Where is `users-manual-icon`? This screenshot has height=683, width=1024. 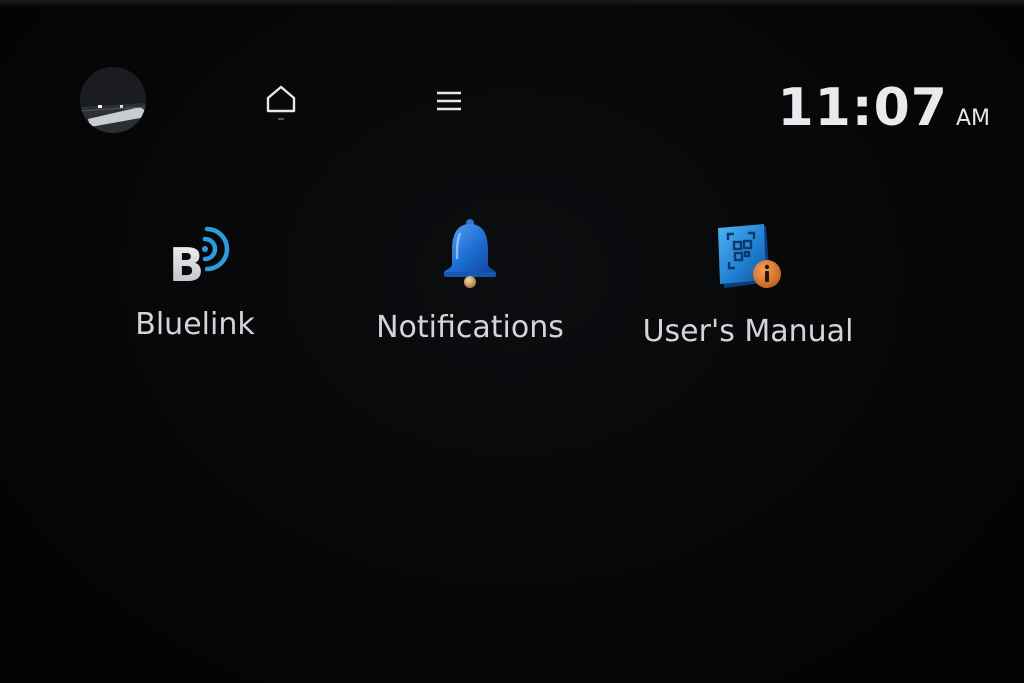 users-manual-icon is located at coordinates (748, 258).